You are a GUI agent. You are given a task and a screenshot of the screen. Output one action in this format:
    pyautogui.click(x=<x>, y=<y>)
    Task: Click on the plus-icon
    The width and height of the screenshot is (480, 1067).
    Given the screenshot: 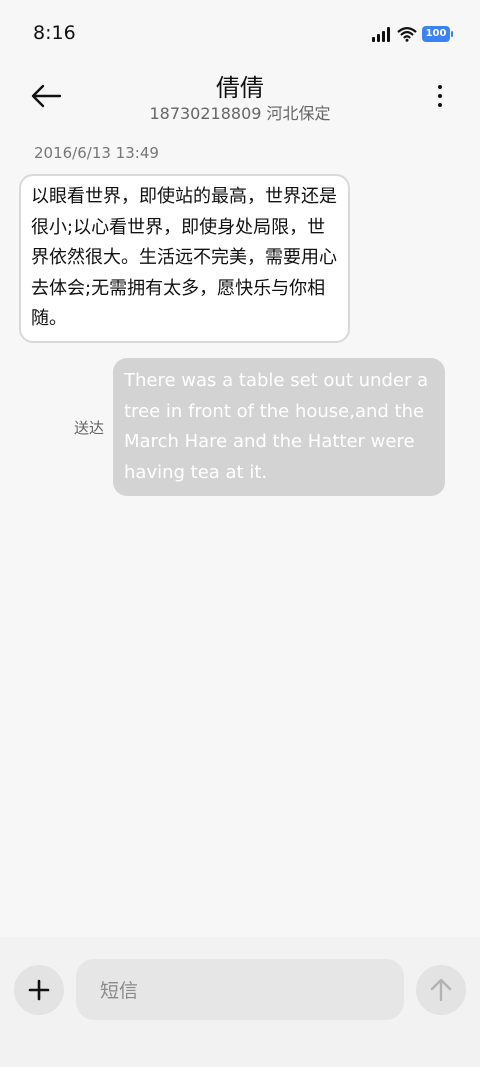 What is the action you would take?
    pyautogui.click(x=39, y=990)
    